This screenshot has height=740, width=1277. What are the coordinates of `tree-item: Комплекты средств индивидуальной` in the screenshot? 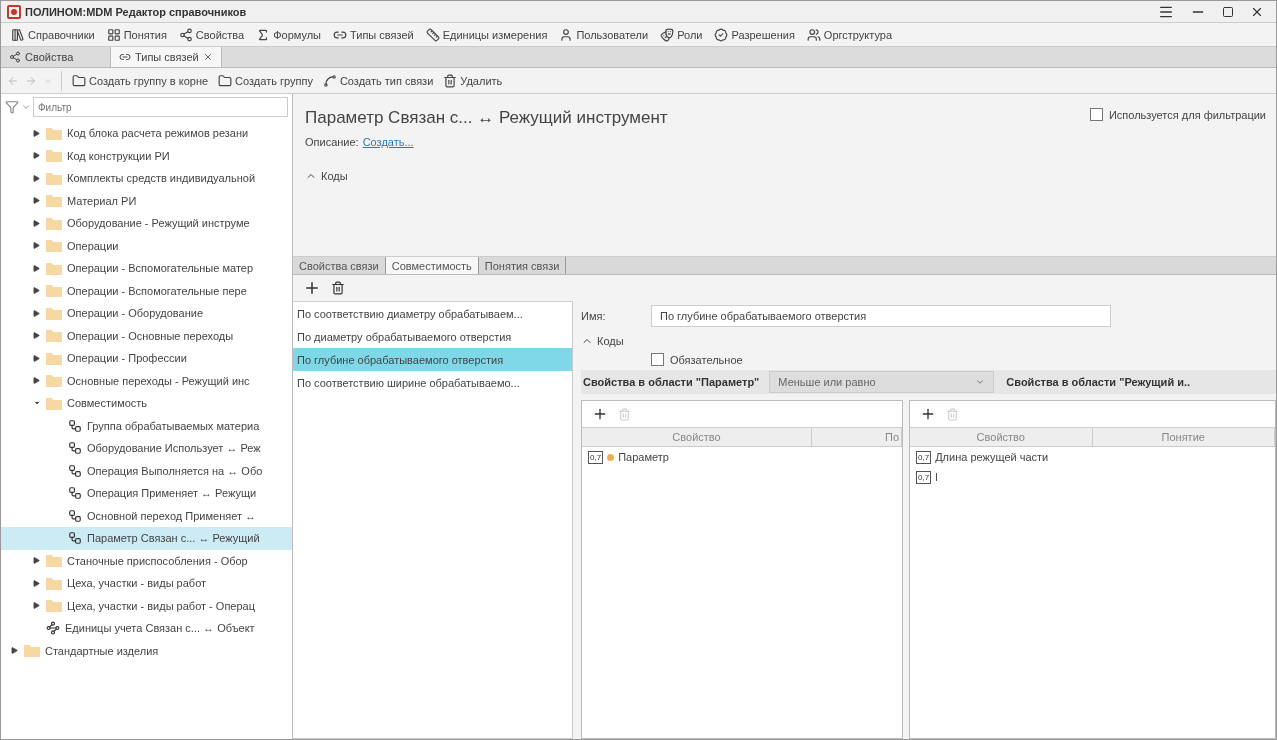 It's located at (146, 178).